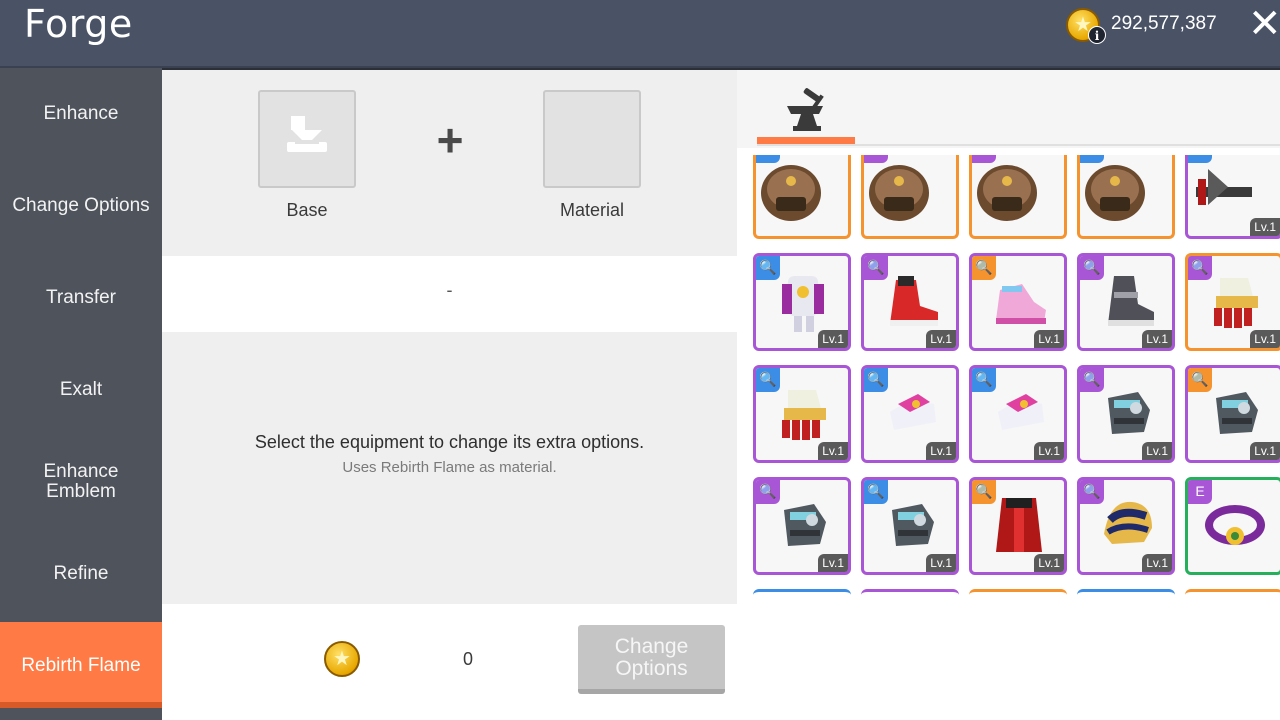  Describe the element at coordinates (1097, 35) in the screenshot. I see `info-icon: i` at that location.